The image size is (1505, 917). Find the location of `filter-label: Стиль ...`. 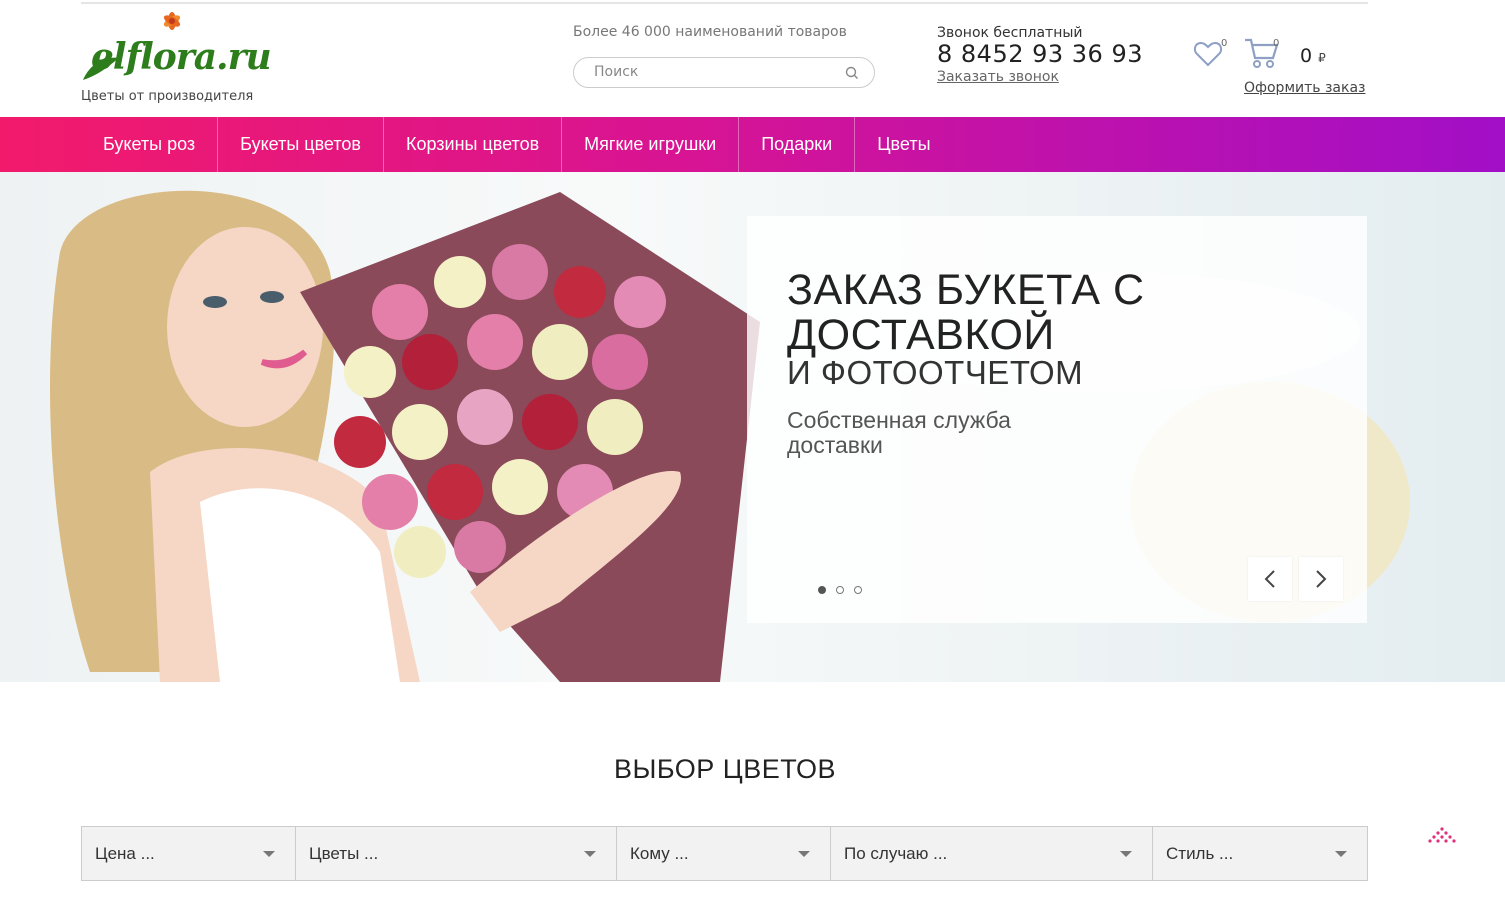

filter-label: Стиль ... is located at coordinates (1200, 853).